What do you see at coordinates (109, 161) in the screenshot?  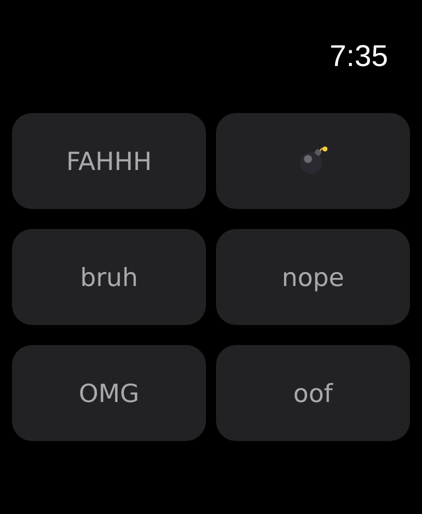 I see `sound-button: FAHHH` at bounding box center [109, 161].